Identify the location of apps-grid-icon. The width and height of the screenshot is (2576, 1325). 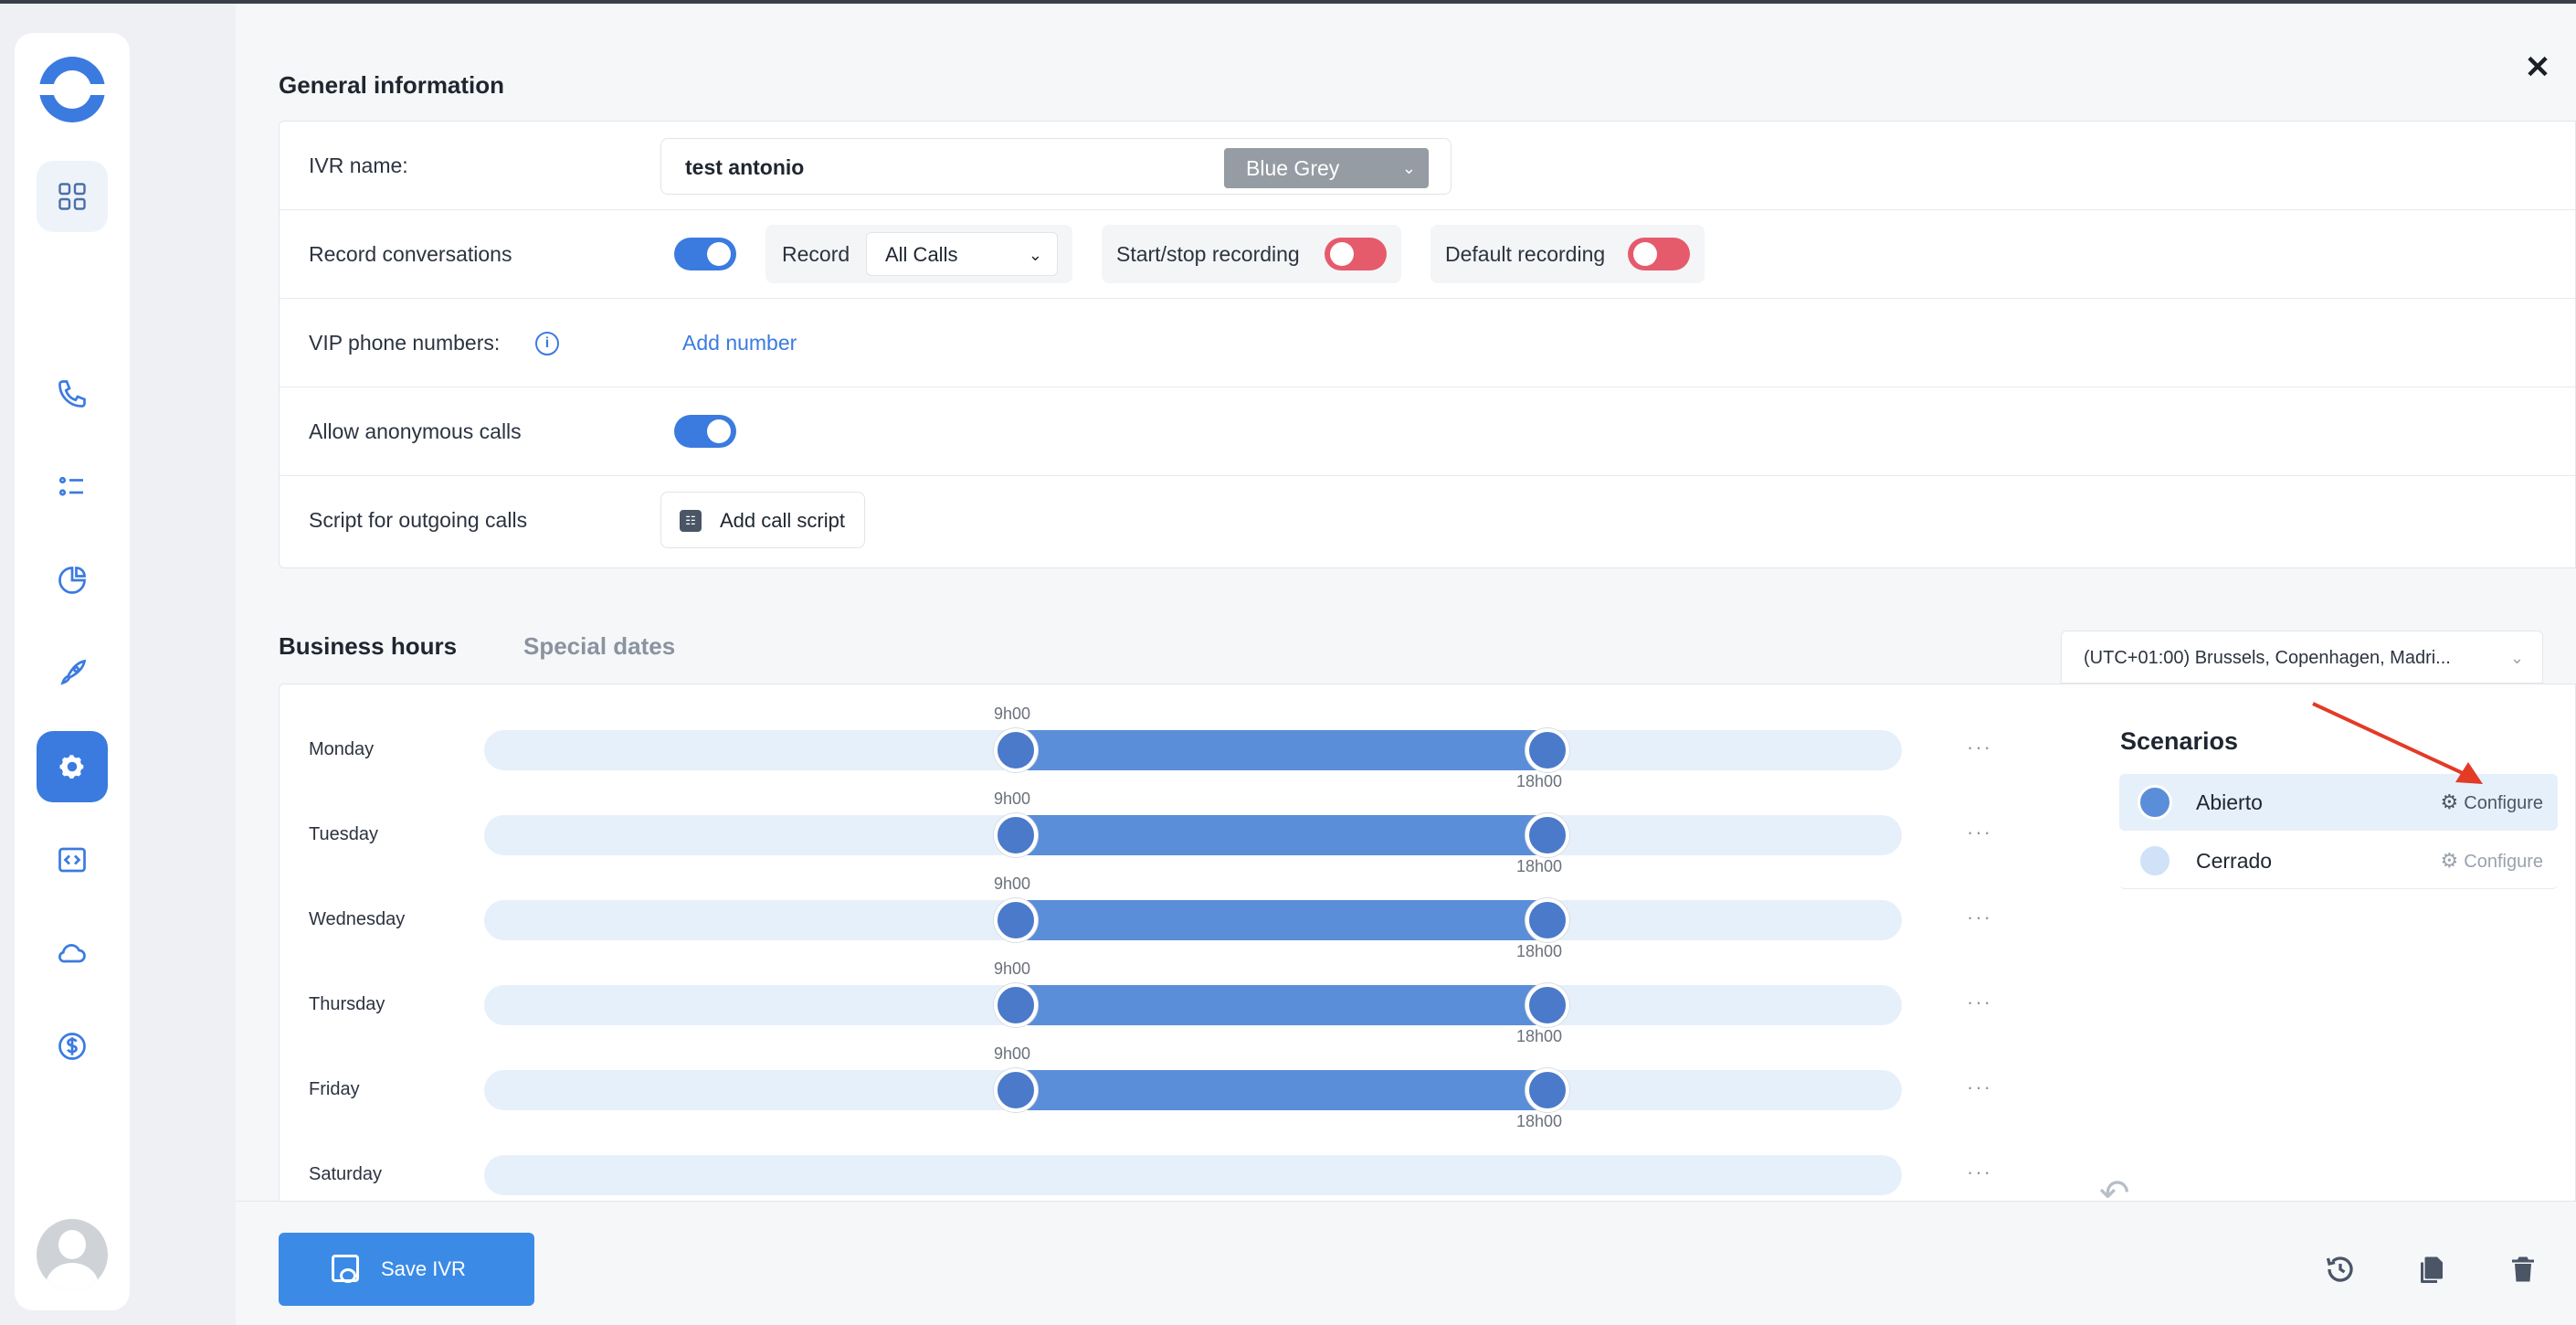
(72, 196).